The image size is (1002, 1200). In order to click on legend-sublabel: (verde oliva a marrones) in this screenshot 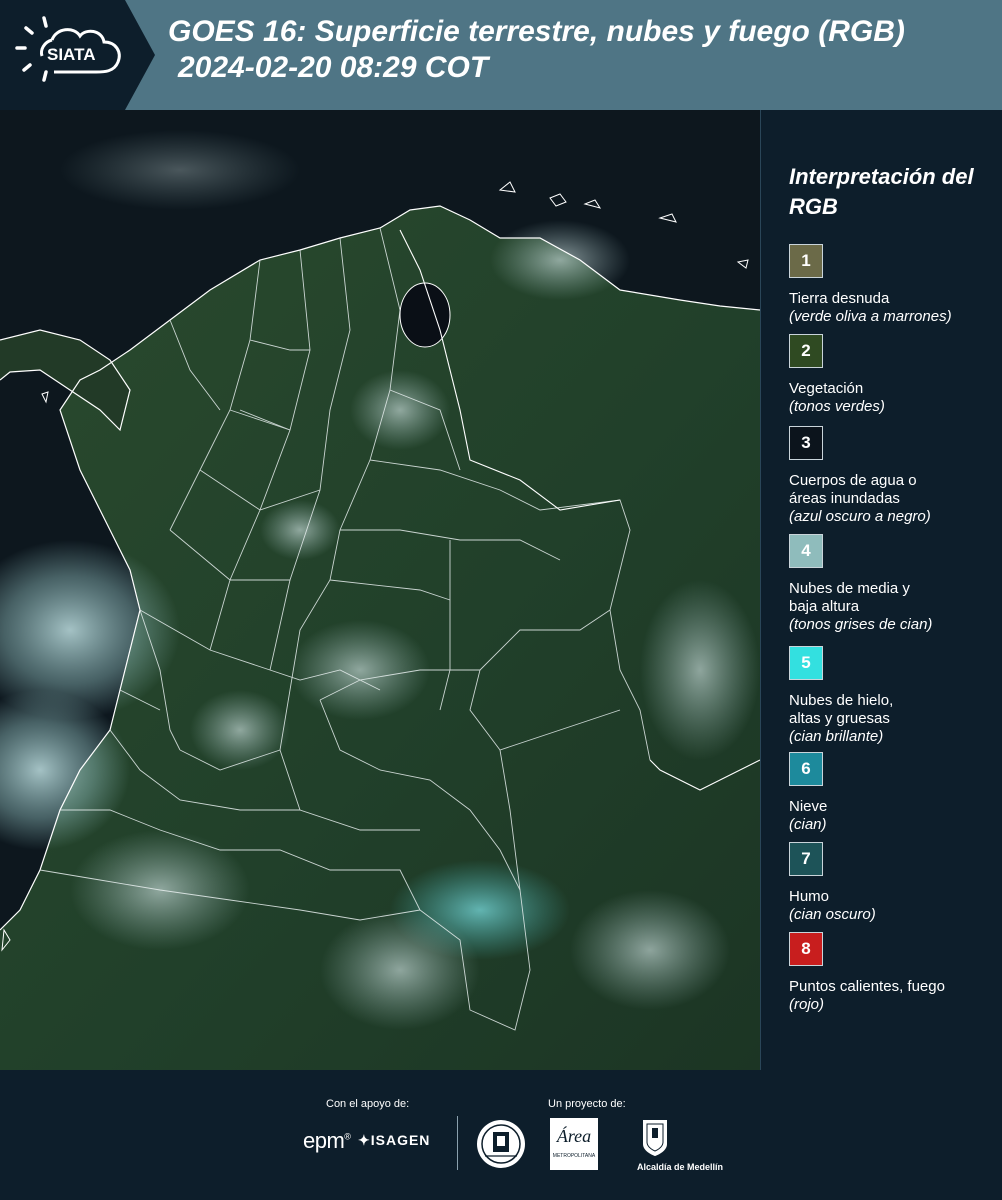, I will do `click(870, 316)`.